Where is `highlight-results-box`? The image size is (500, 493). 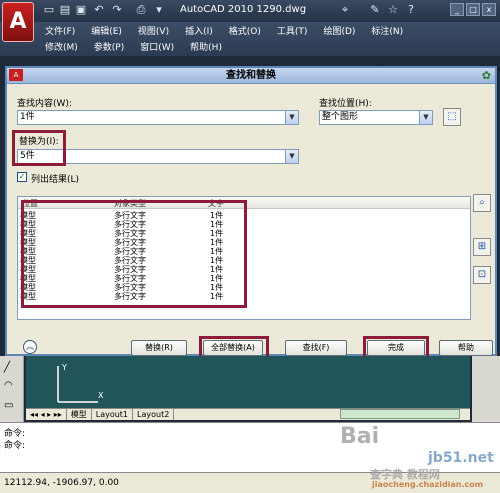
highlight-results-box is located at coordinates (134, 254).